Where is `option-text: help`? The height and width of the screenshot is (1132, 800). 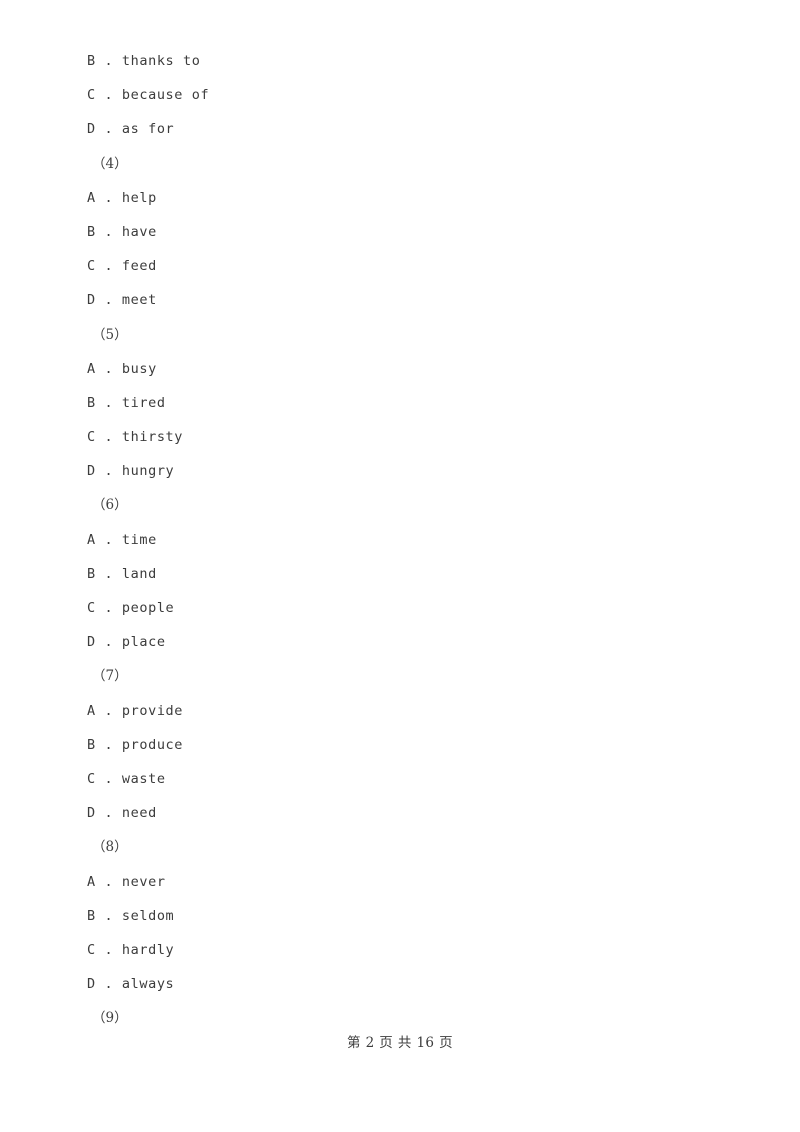 option-text: help is located at coordinates (139, 197).